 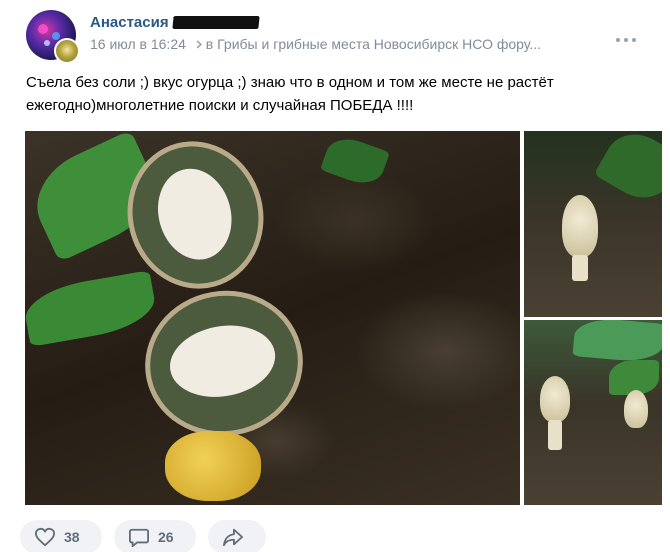 I want to click on more-dots-icon, so click(x=626, y=40).